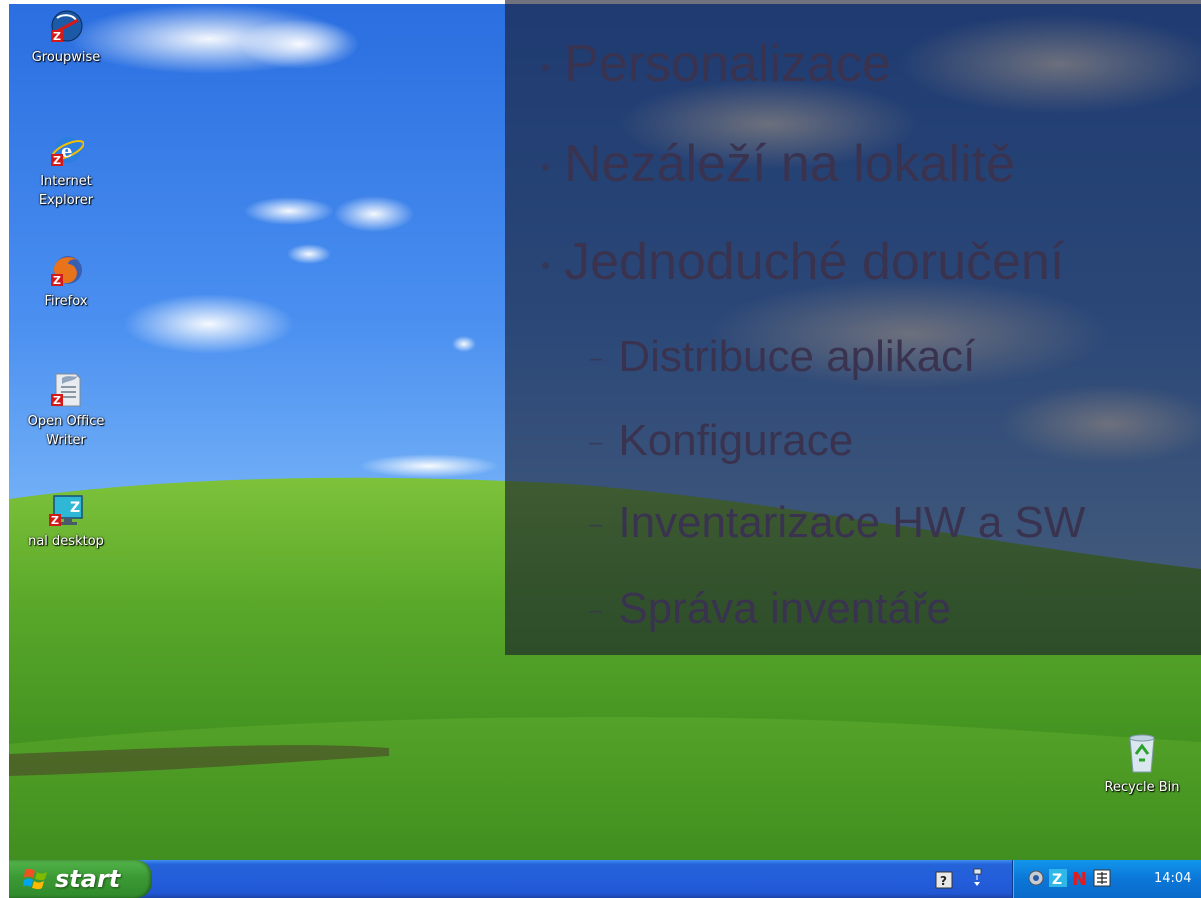 Image resolution: width=1201 pixels, height=898 pixels. Describe the element at coordinates (1142, 787) in the screenshot. I see `icon-label-recycle-bin: Recycle Bin` at that location.